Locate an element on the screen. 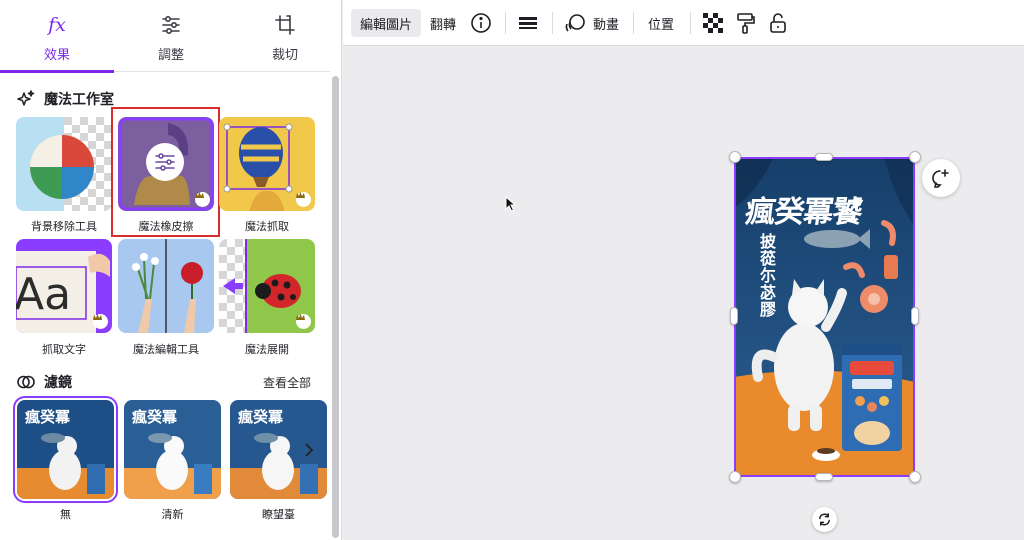 The height and width of the screenshot is (540, 1024). panel-tabs: fx 效果 調整 裁切 is located at coordinates (165, 36).